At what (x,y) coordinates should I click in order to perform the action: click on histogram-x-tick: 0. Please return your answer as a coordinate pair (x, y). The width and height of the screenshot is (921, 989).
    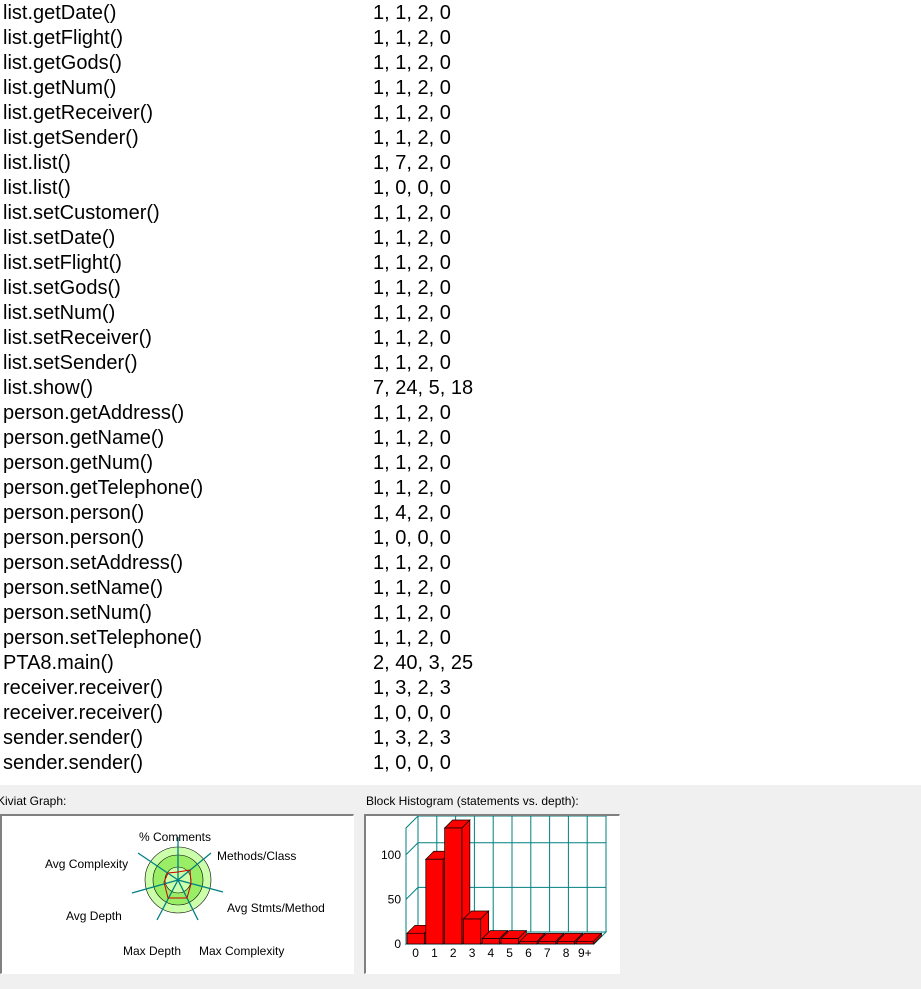
    Looking at the image, I should click on (415, 953).